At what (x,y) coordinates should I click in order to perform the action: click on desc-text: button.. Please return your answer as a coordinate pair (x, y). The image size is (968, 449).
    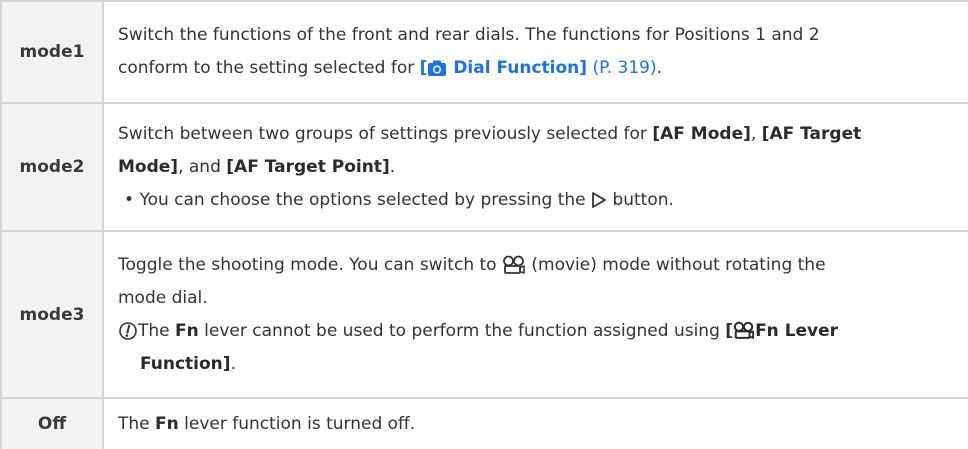
    Looking at the image, I should click on (640, 199).